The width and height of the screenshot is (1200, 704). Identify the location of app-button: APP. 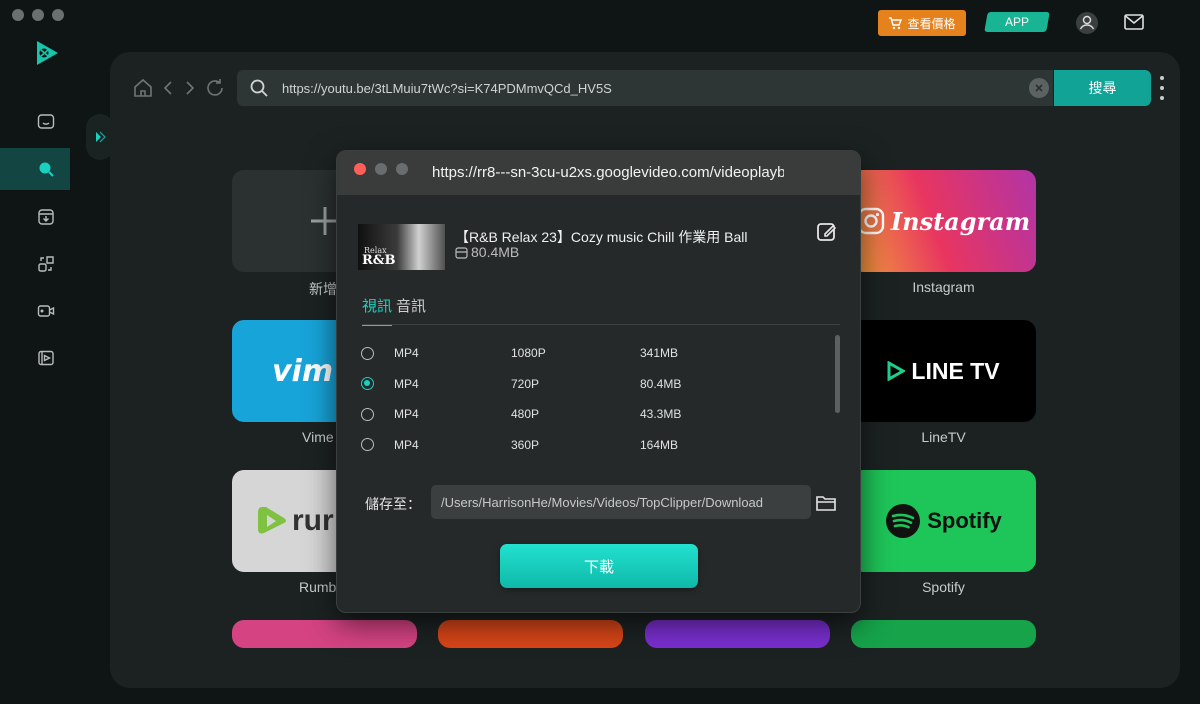
(1017, 22).